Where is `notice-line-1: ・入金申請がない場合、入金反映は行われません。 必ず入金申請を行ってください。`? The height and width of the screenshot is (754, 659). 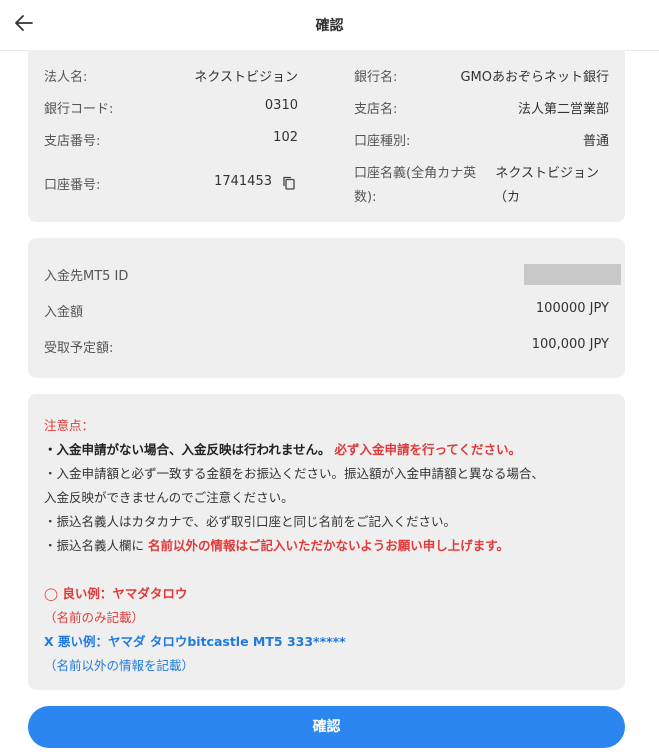
notice-line-1: ・入金申請がない場合、入金反映は行われません。 必ず入金申請を行ってください。 is located at coordinates (329, 450).